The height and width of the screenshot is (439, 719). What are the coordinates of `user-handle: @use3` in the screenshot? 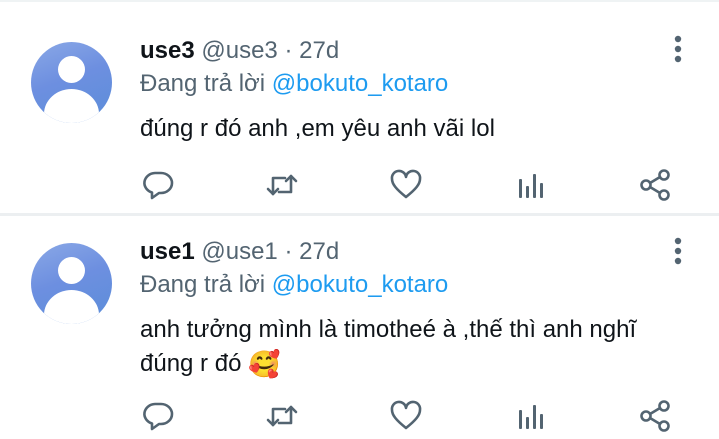 It's located at (239, 50).